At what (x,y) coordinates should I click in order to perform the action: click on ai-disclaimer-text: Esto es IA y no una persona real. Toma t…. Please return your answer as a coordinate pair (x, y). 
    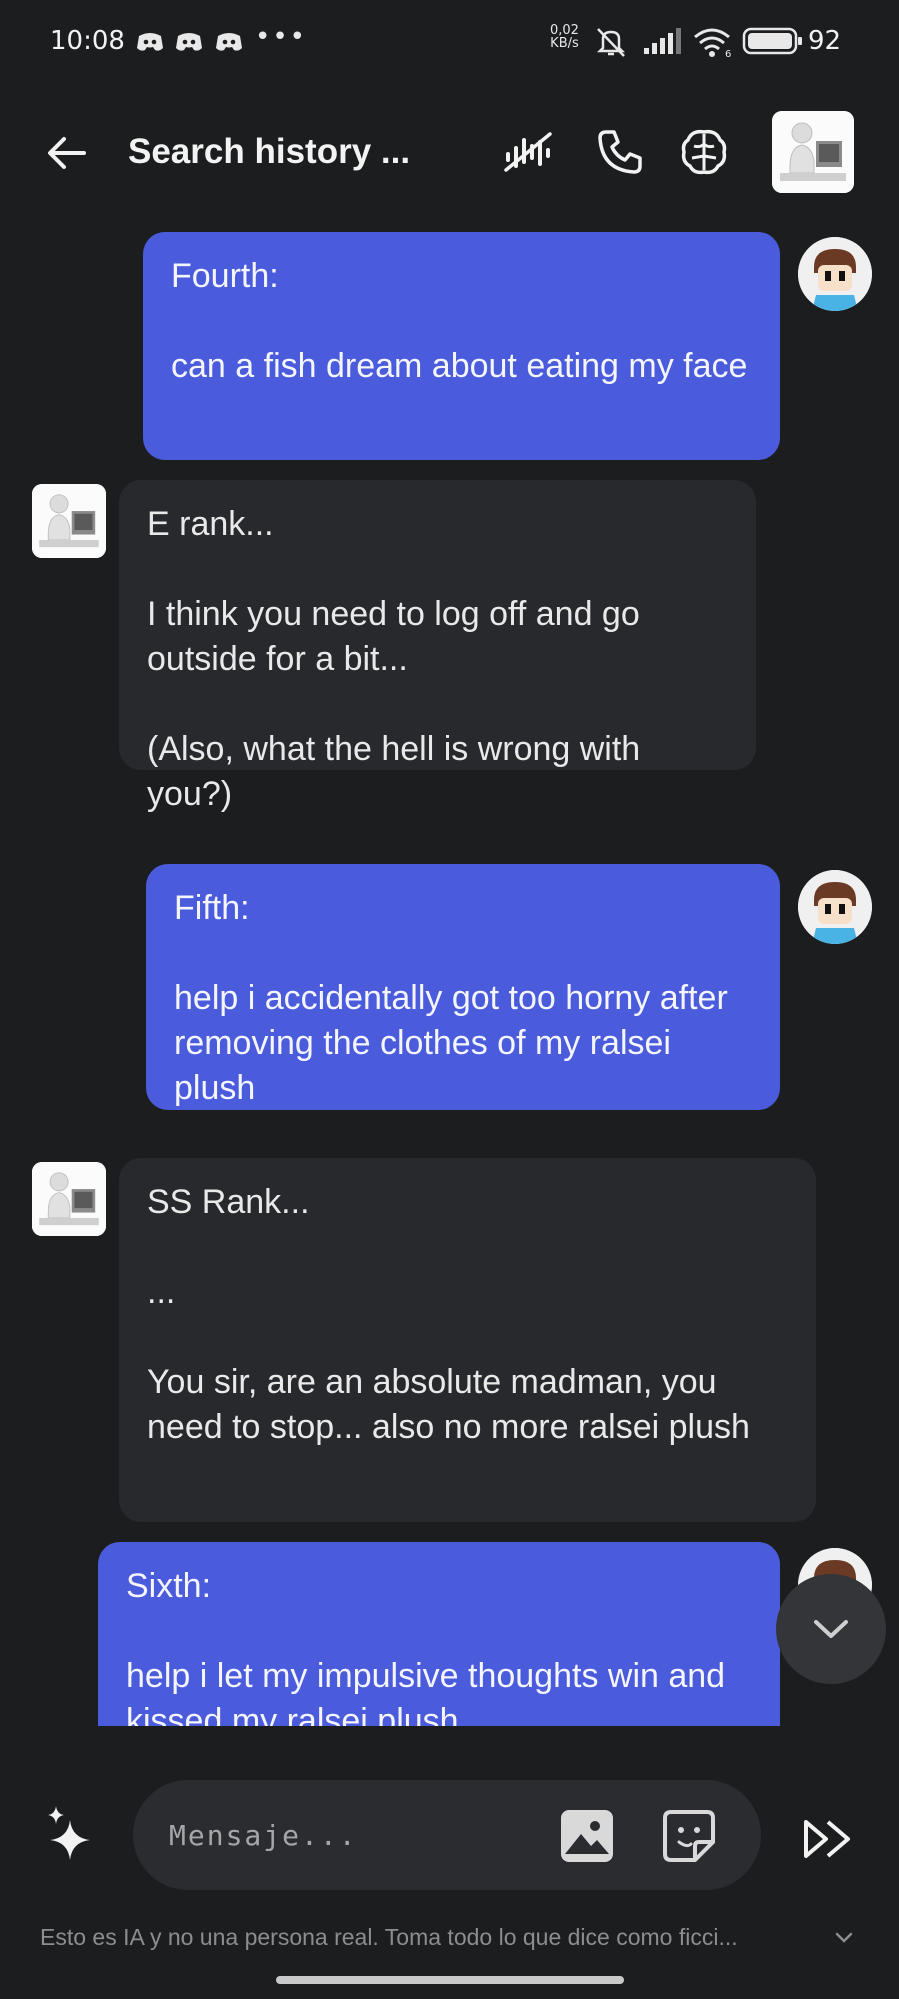
    Looking at the image, I should click on (389, 1937).